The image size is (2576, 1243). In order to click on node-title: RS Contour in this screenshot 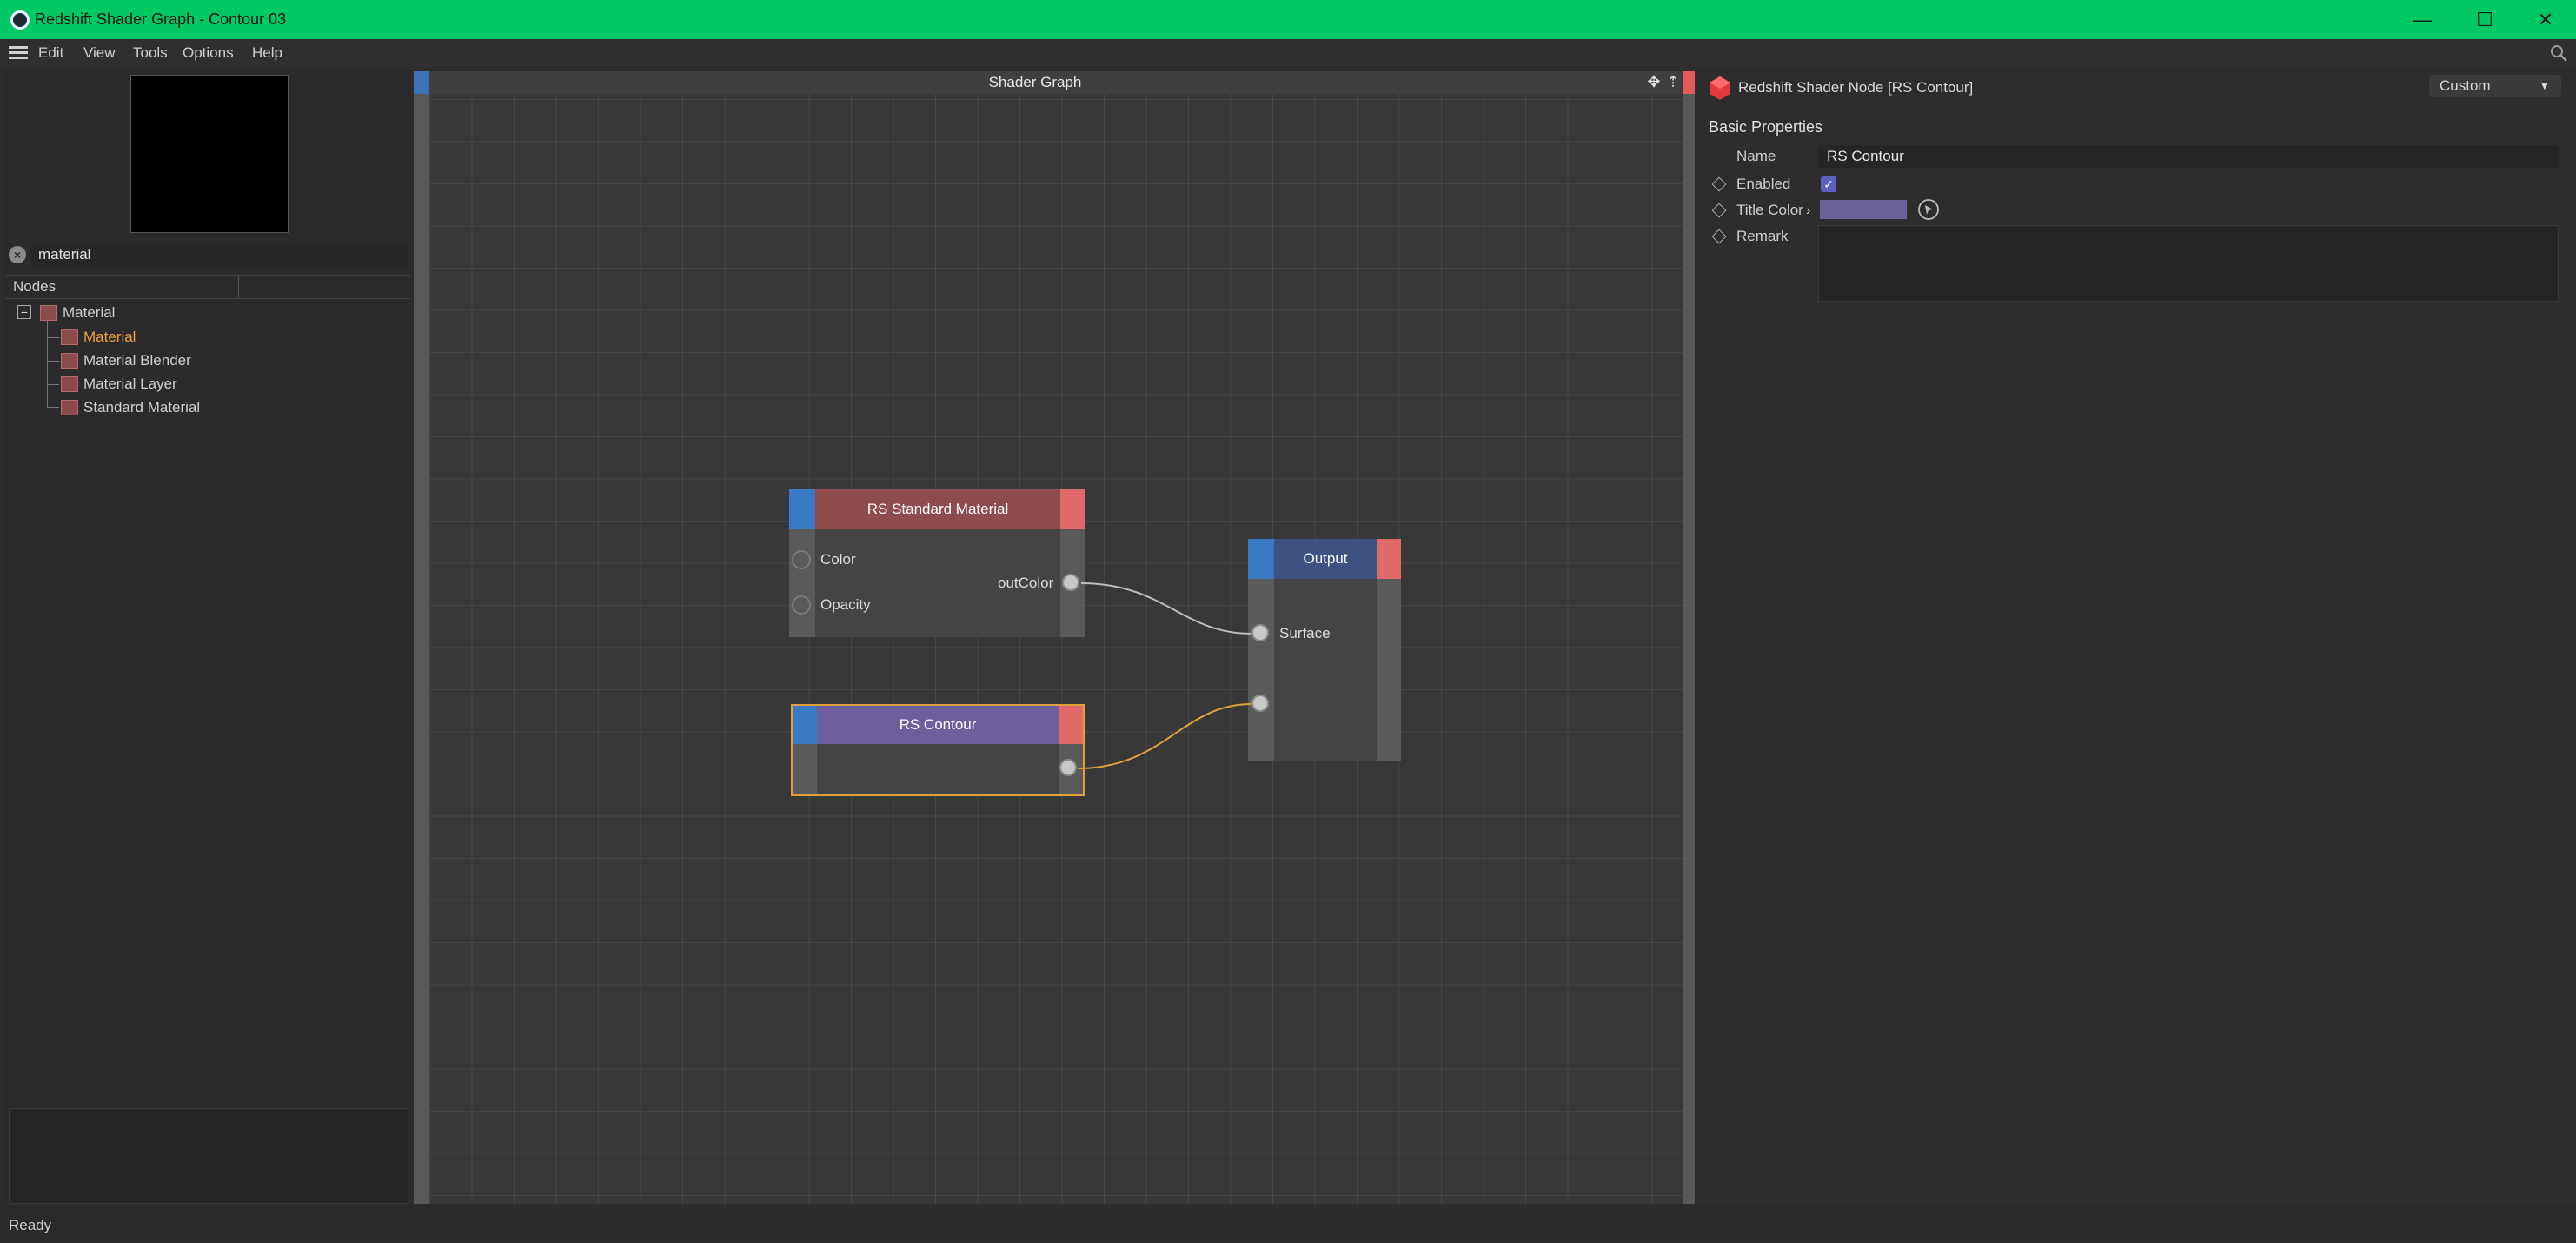, I will do `click(938, 724)`.